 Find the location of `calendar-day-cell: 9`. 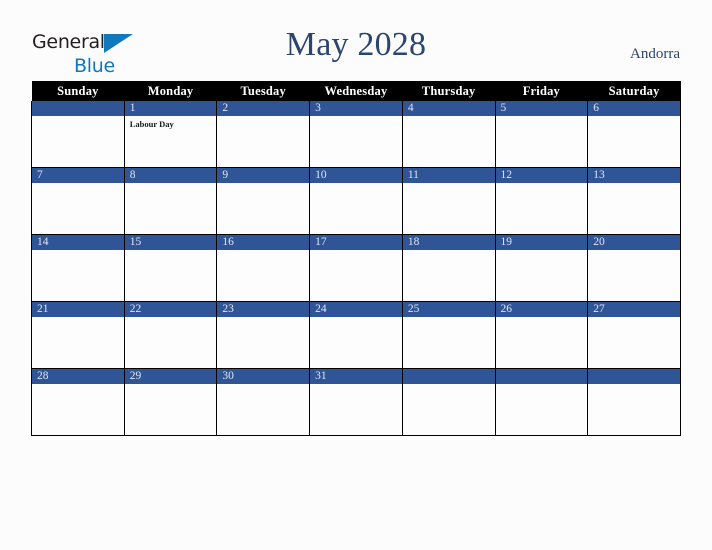

calendar-day-cell: 9 is located at coordinates (263, 201).